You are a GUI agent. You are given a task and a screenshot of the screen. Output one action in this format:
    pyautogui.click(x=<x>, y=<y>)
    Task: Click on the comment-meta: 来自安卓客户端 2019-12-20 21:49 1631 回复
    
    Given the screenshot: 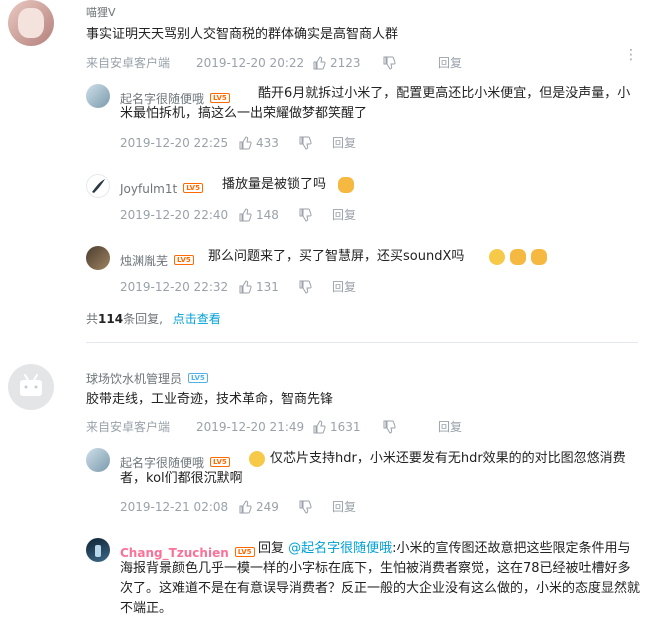 What is the action you would take?
    pyautogui.click(x=274, y=426)
    